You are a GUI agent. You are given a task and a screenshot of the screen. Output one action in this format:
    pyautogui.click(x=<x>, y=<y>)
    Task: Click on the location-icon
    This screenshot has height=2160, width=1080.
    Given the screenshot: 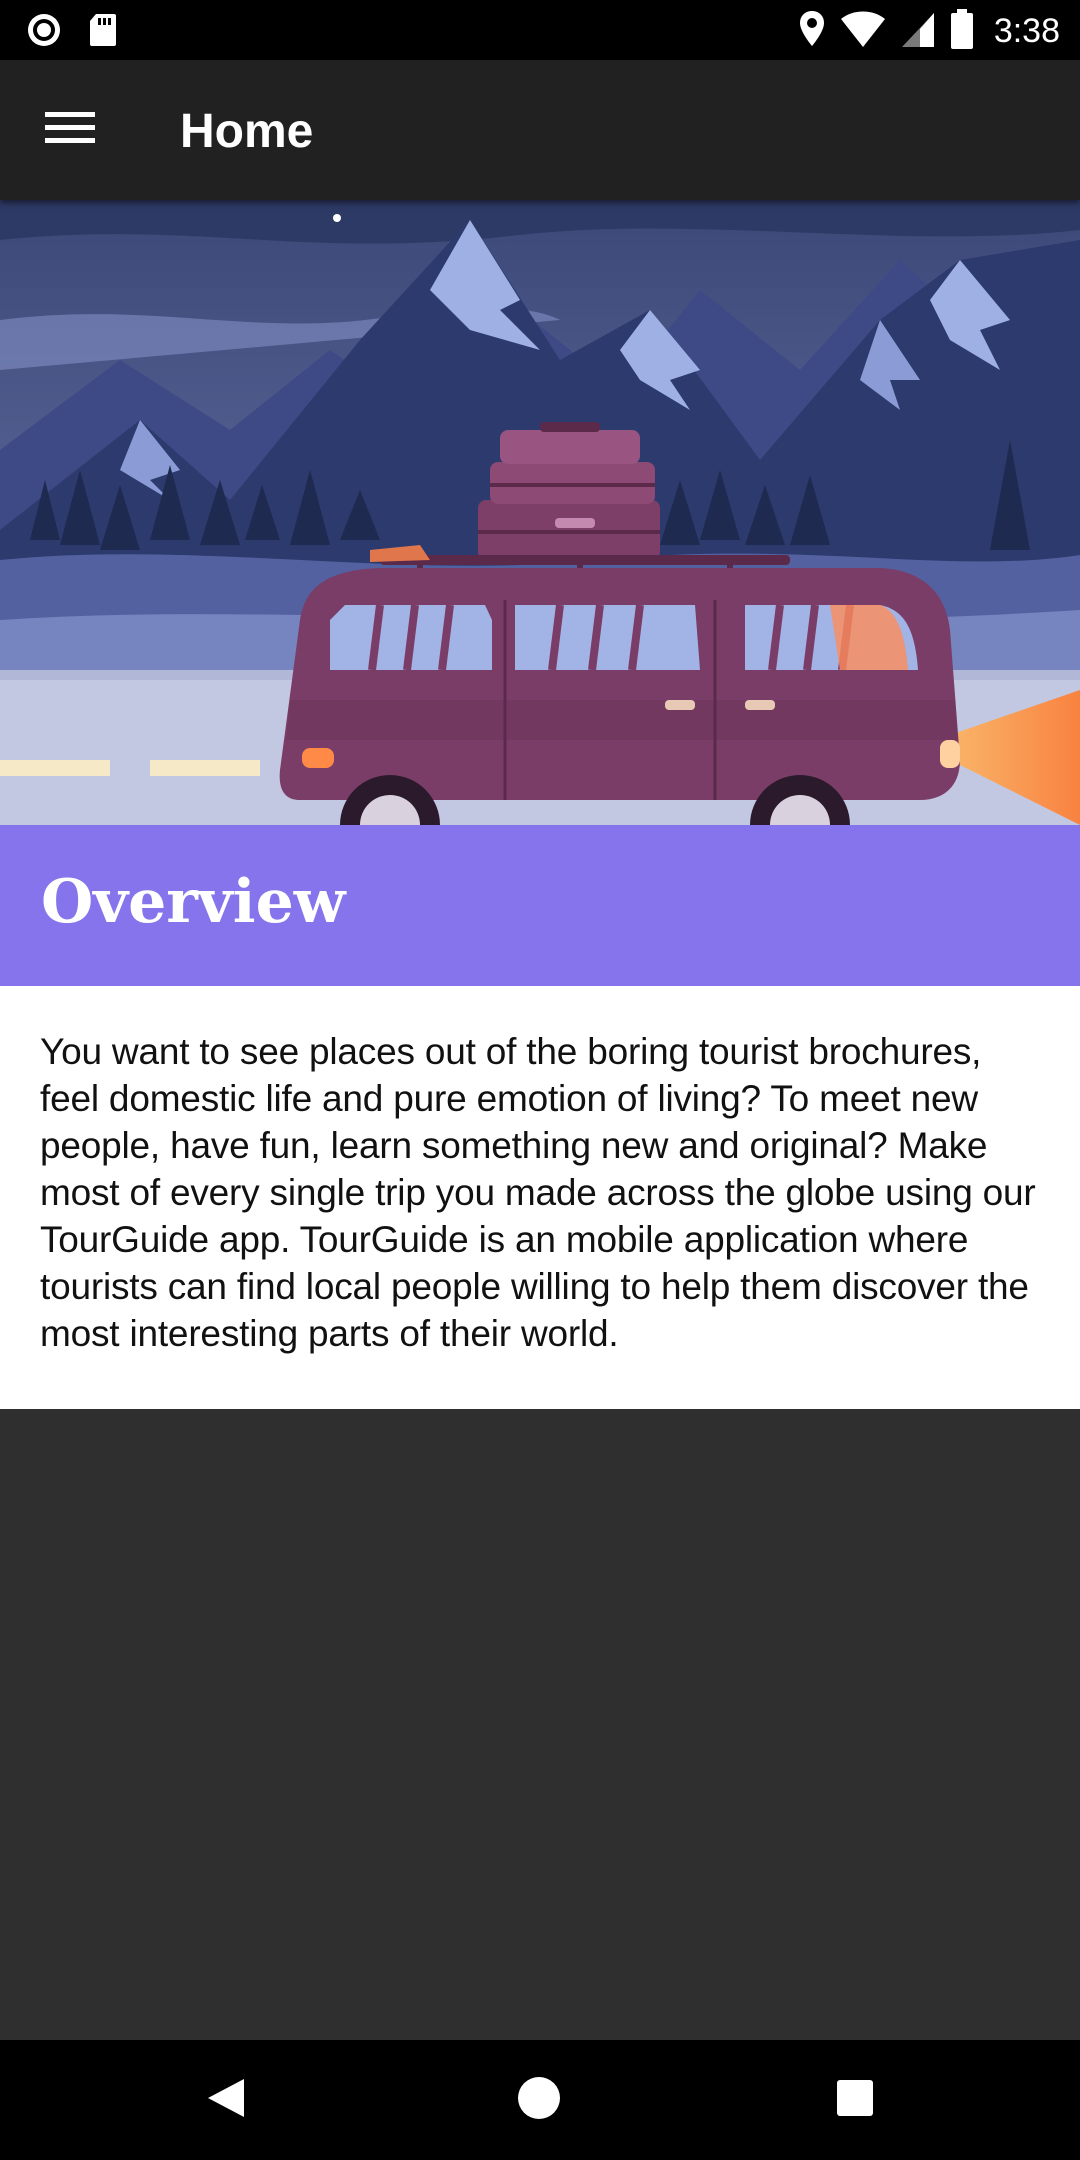 What is the action you would take?
    pyautogui.click(x=812, y=31)
    